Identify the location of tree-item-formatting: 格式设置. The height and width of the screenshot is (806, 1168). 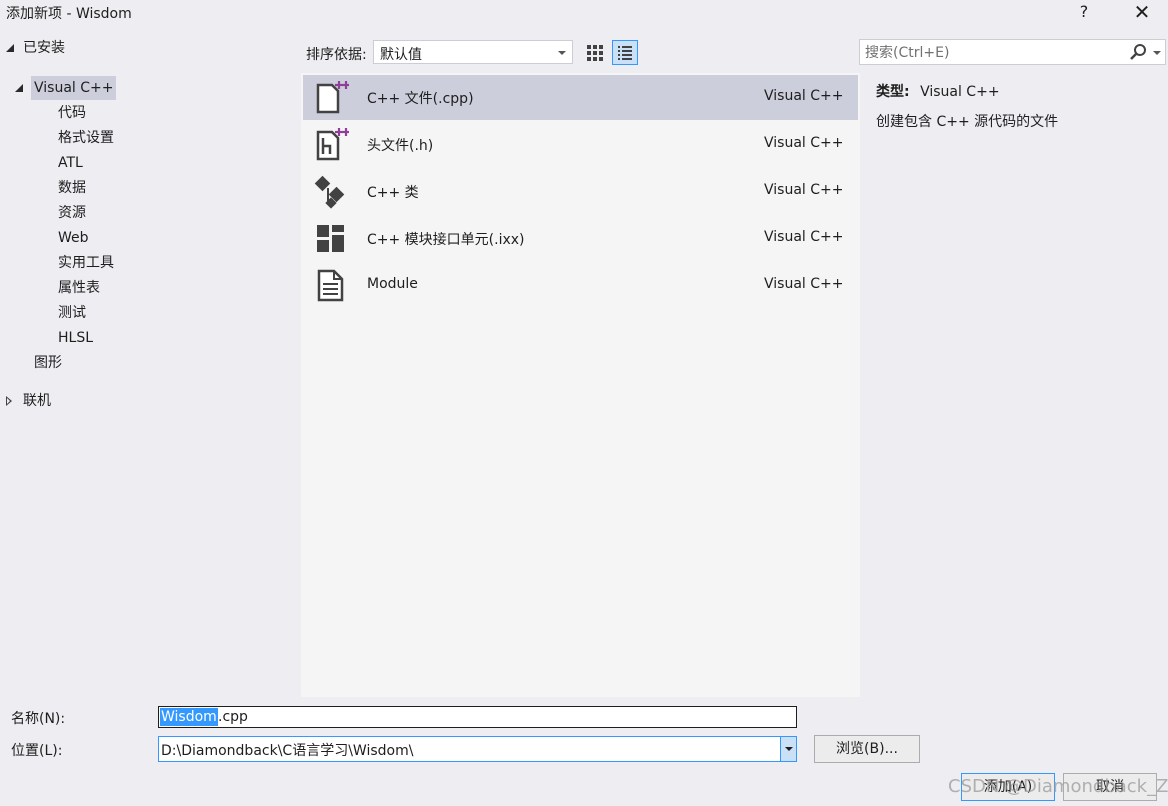
(86, 138).